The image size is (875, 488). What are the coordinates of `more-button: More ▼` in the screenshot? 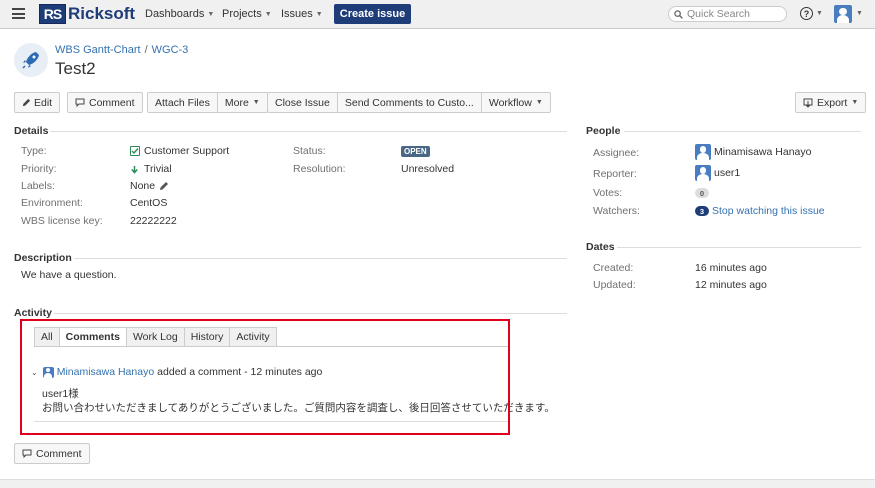 It's located at (242, 102).